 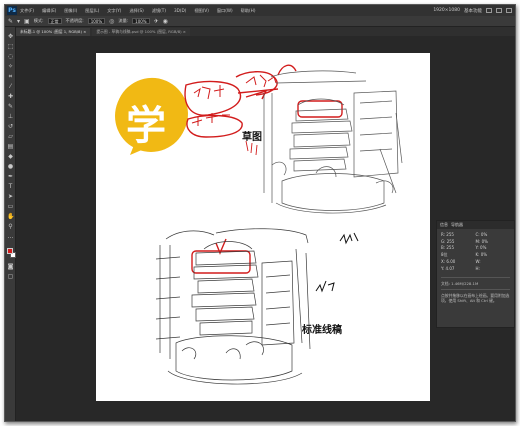 What do you see at coordinates (114, 11) in the screenshot?
I see `menu-type: 文字(Y)` at bounding box center [114, 11].